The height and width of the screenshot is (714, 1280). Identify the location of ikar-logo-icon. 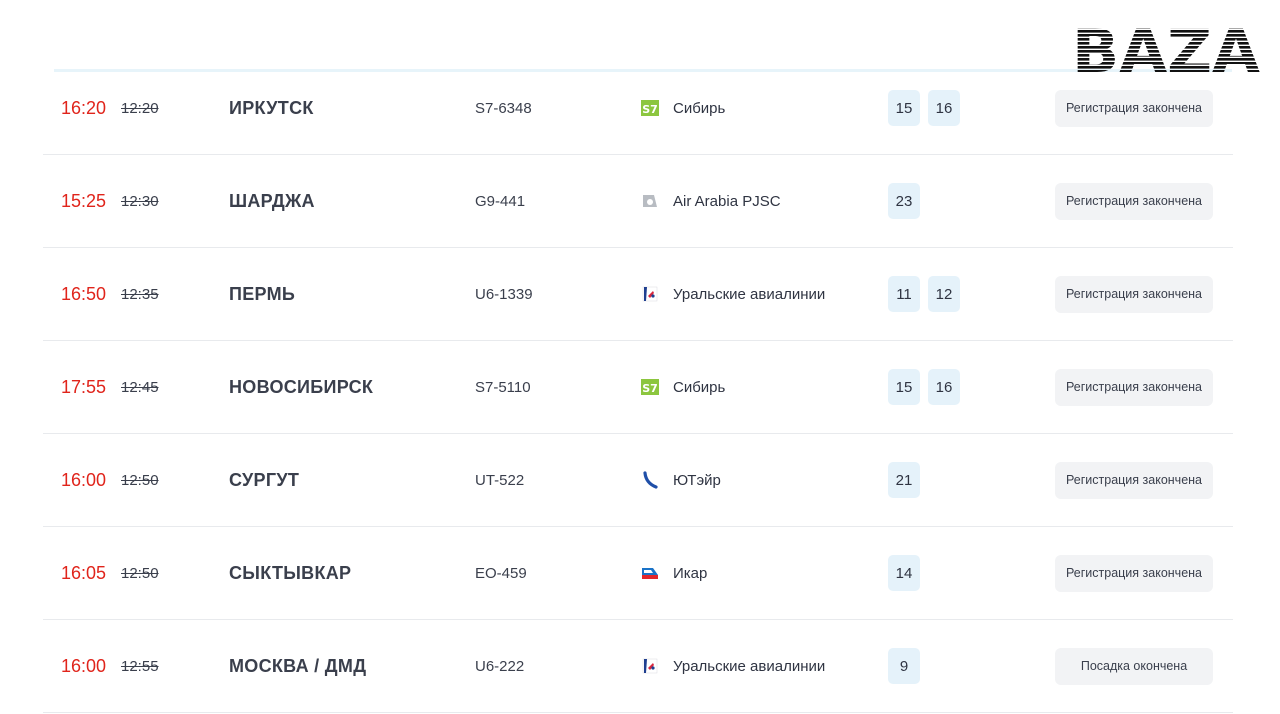
(650, 573).